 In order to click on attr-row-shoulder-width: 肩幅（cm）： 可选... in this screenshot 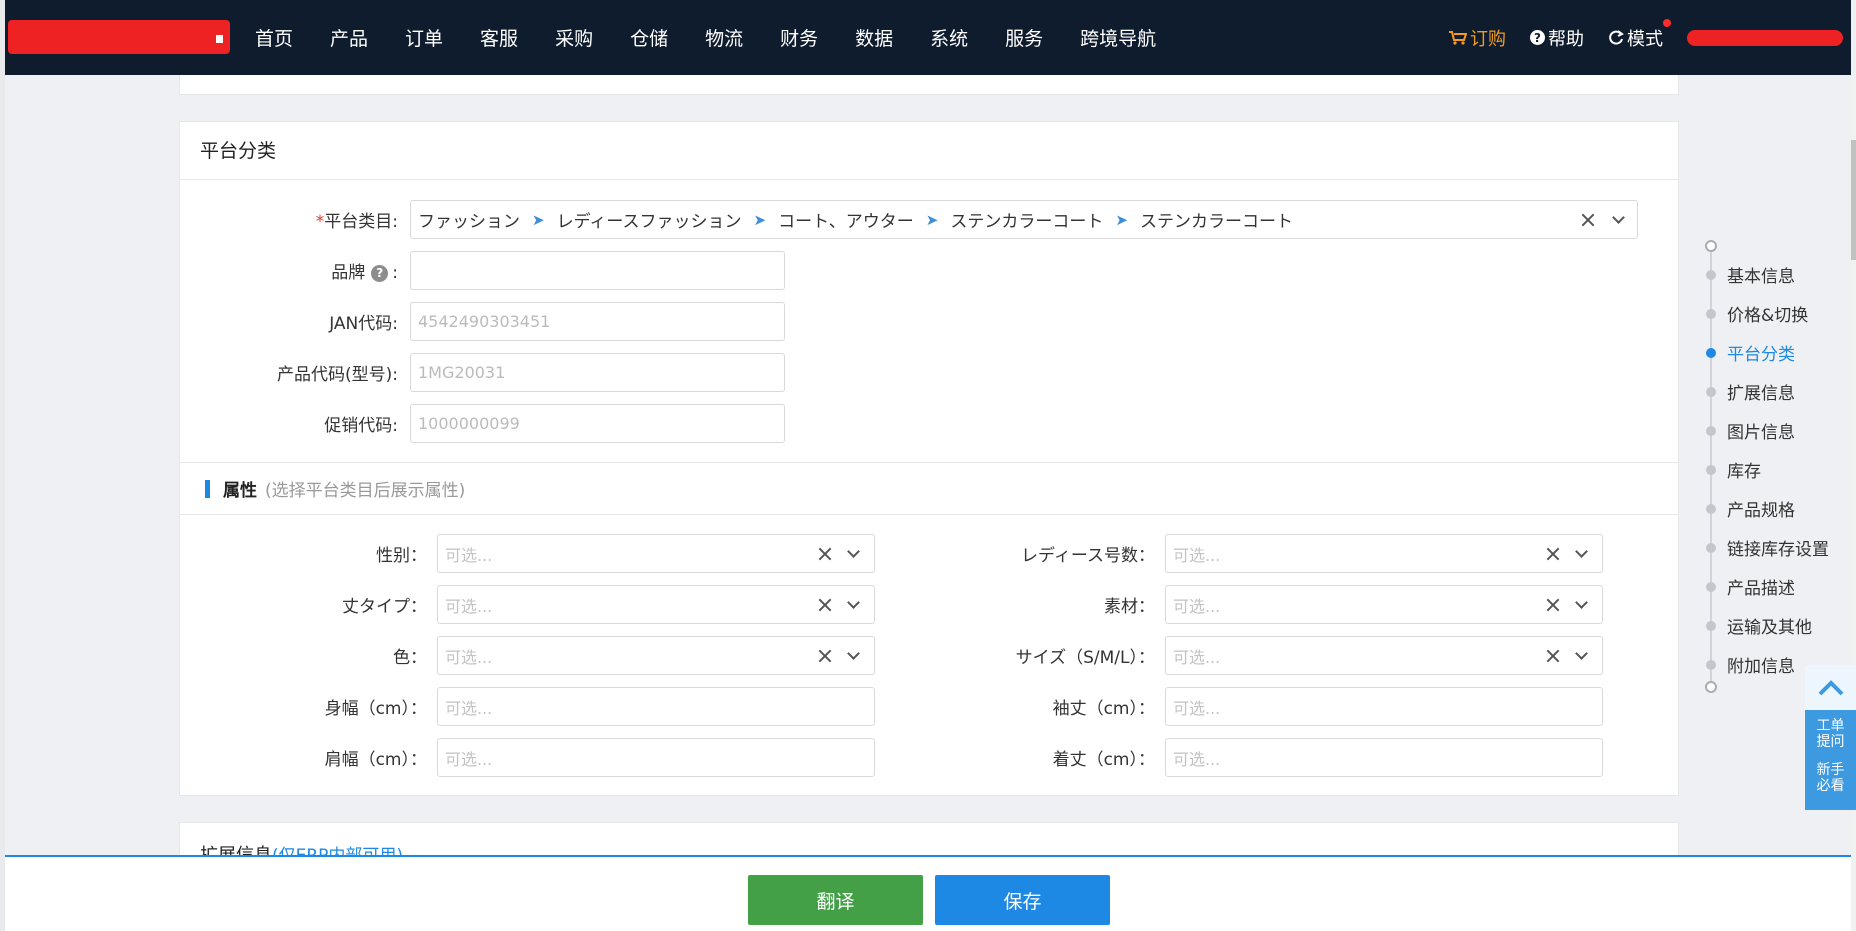, I will do `click(527, 757)`.